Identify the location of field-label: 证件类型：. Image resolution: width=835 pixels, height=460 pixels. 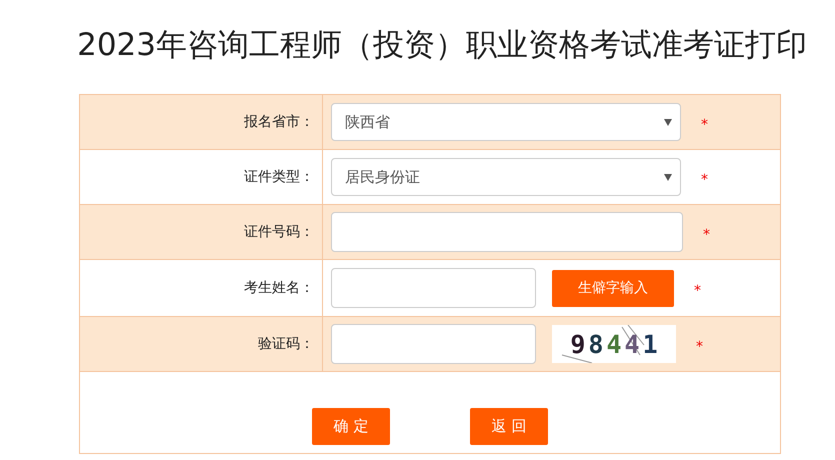
(279, 177).